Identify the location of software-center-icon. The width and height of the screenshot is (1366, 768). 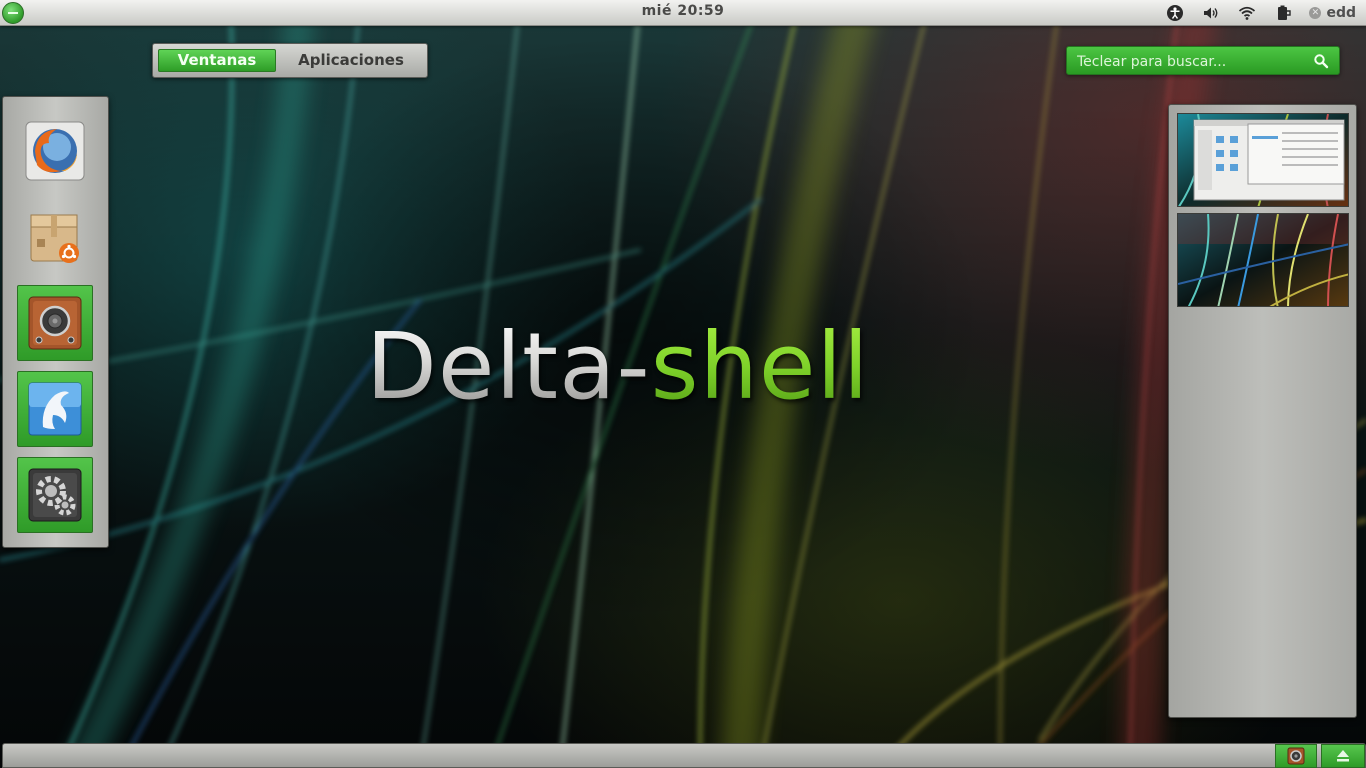
(54, 238).